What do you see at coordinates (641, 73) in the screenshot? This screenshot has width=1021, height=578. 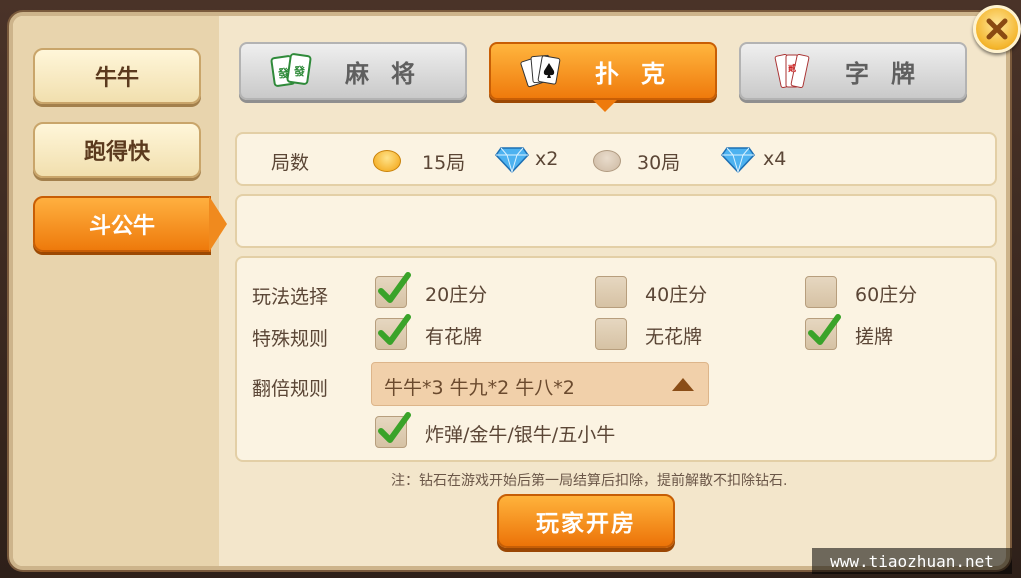 I see `tab-poker-label: 扑克` at bounding box center [641, 73].